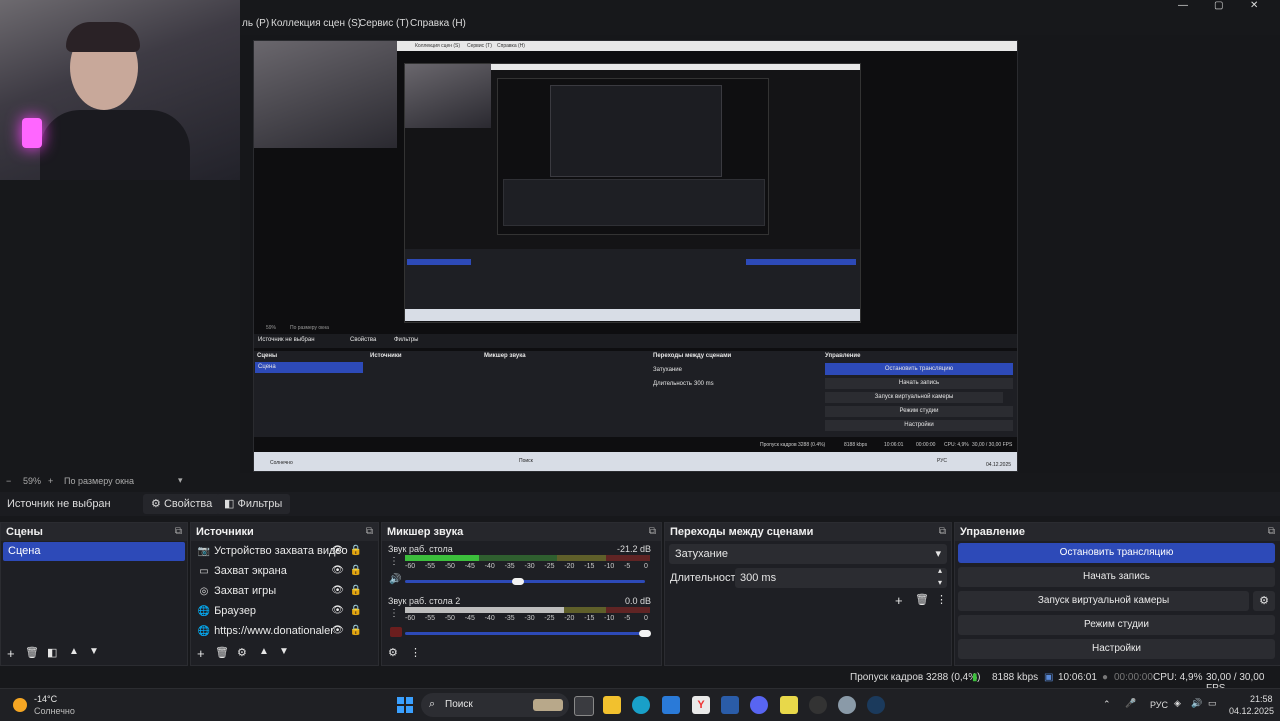 The image size is (1280, 721). Describe the element at coordinates (386, 356) in the screenshot. I see `nested-sources-title: Источники` at that location.